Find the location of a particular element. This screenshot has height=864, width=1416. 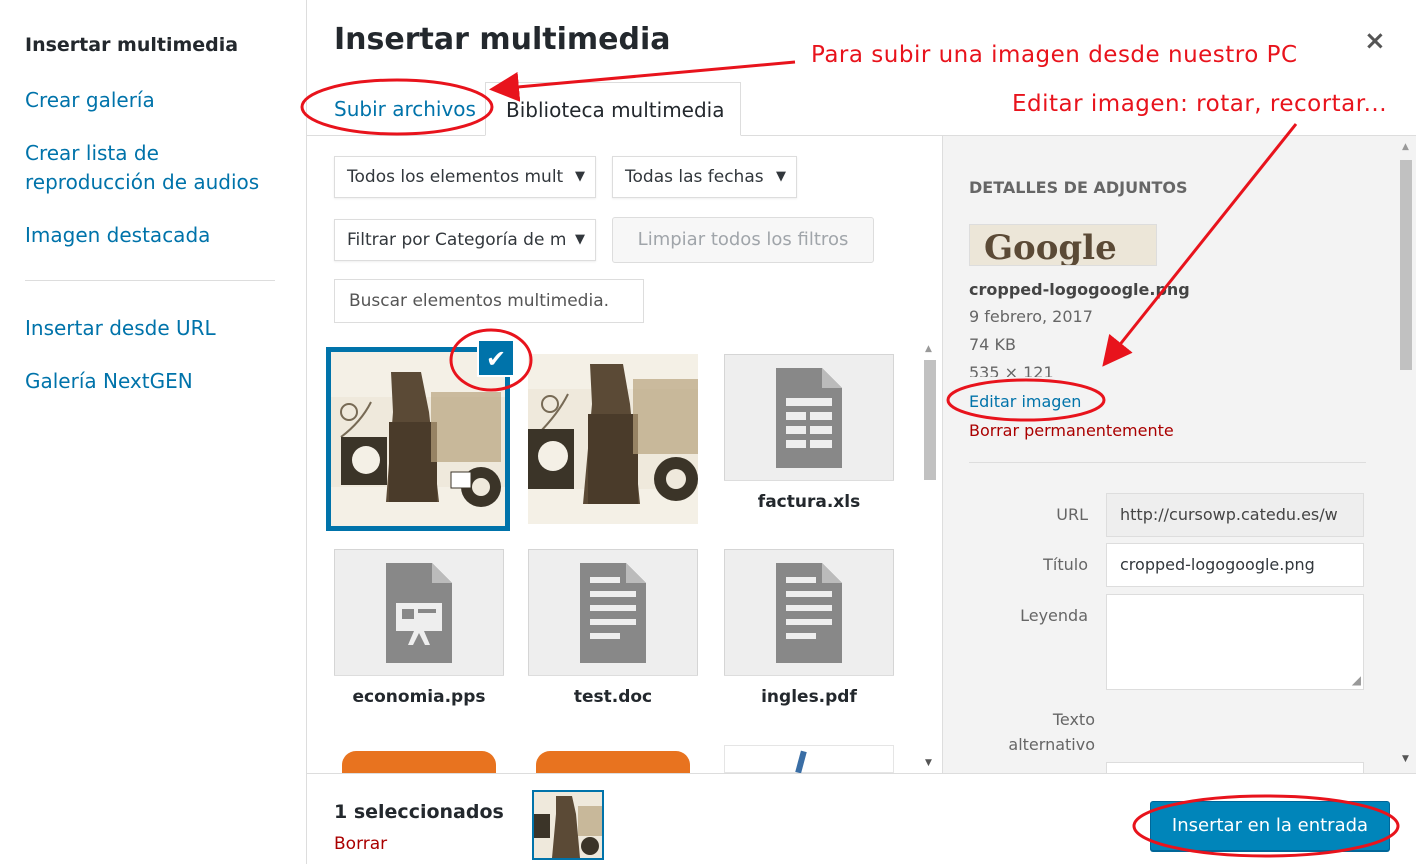

filter-category-value: Filtrar por Categoría de m is located at coordinates (457, 240).